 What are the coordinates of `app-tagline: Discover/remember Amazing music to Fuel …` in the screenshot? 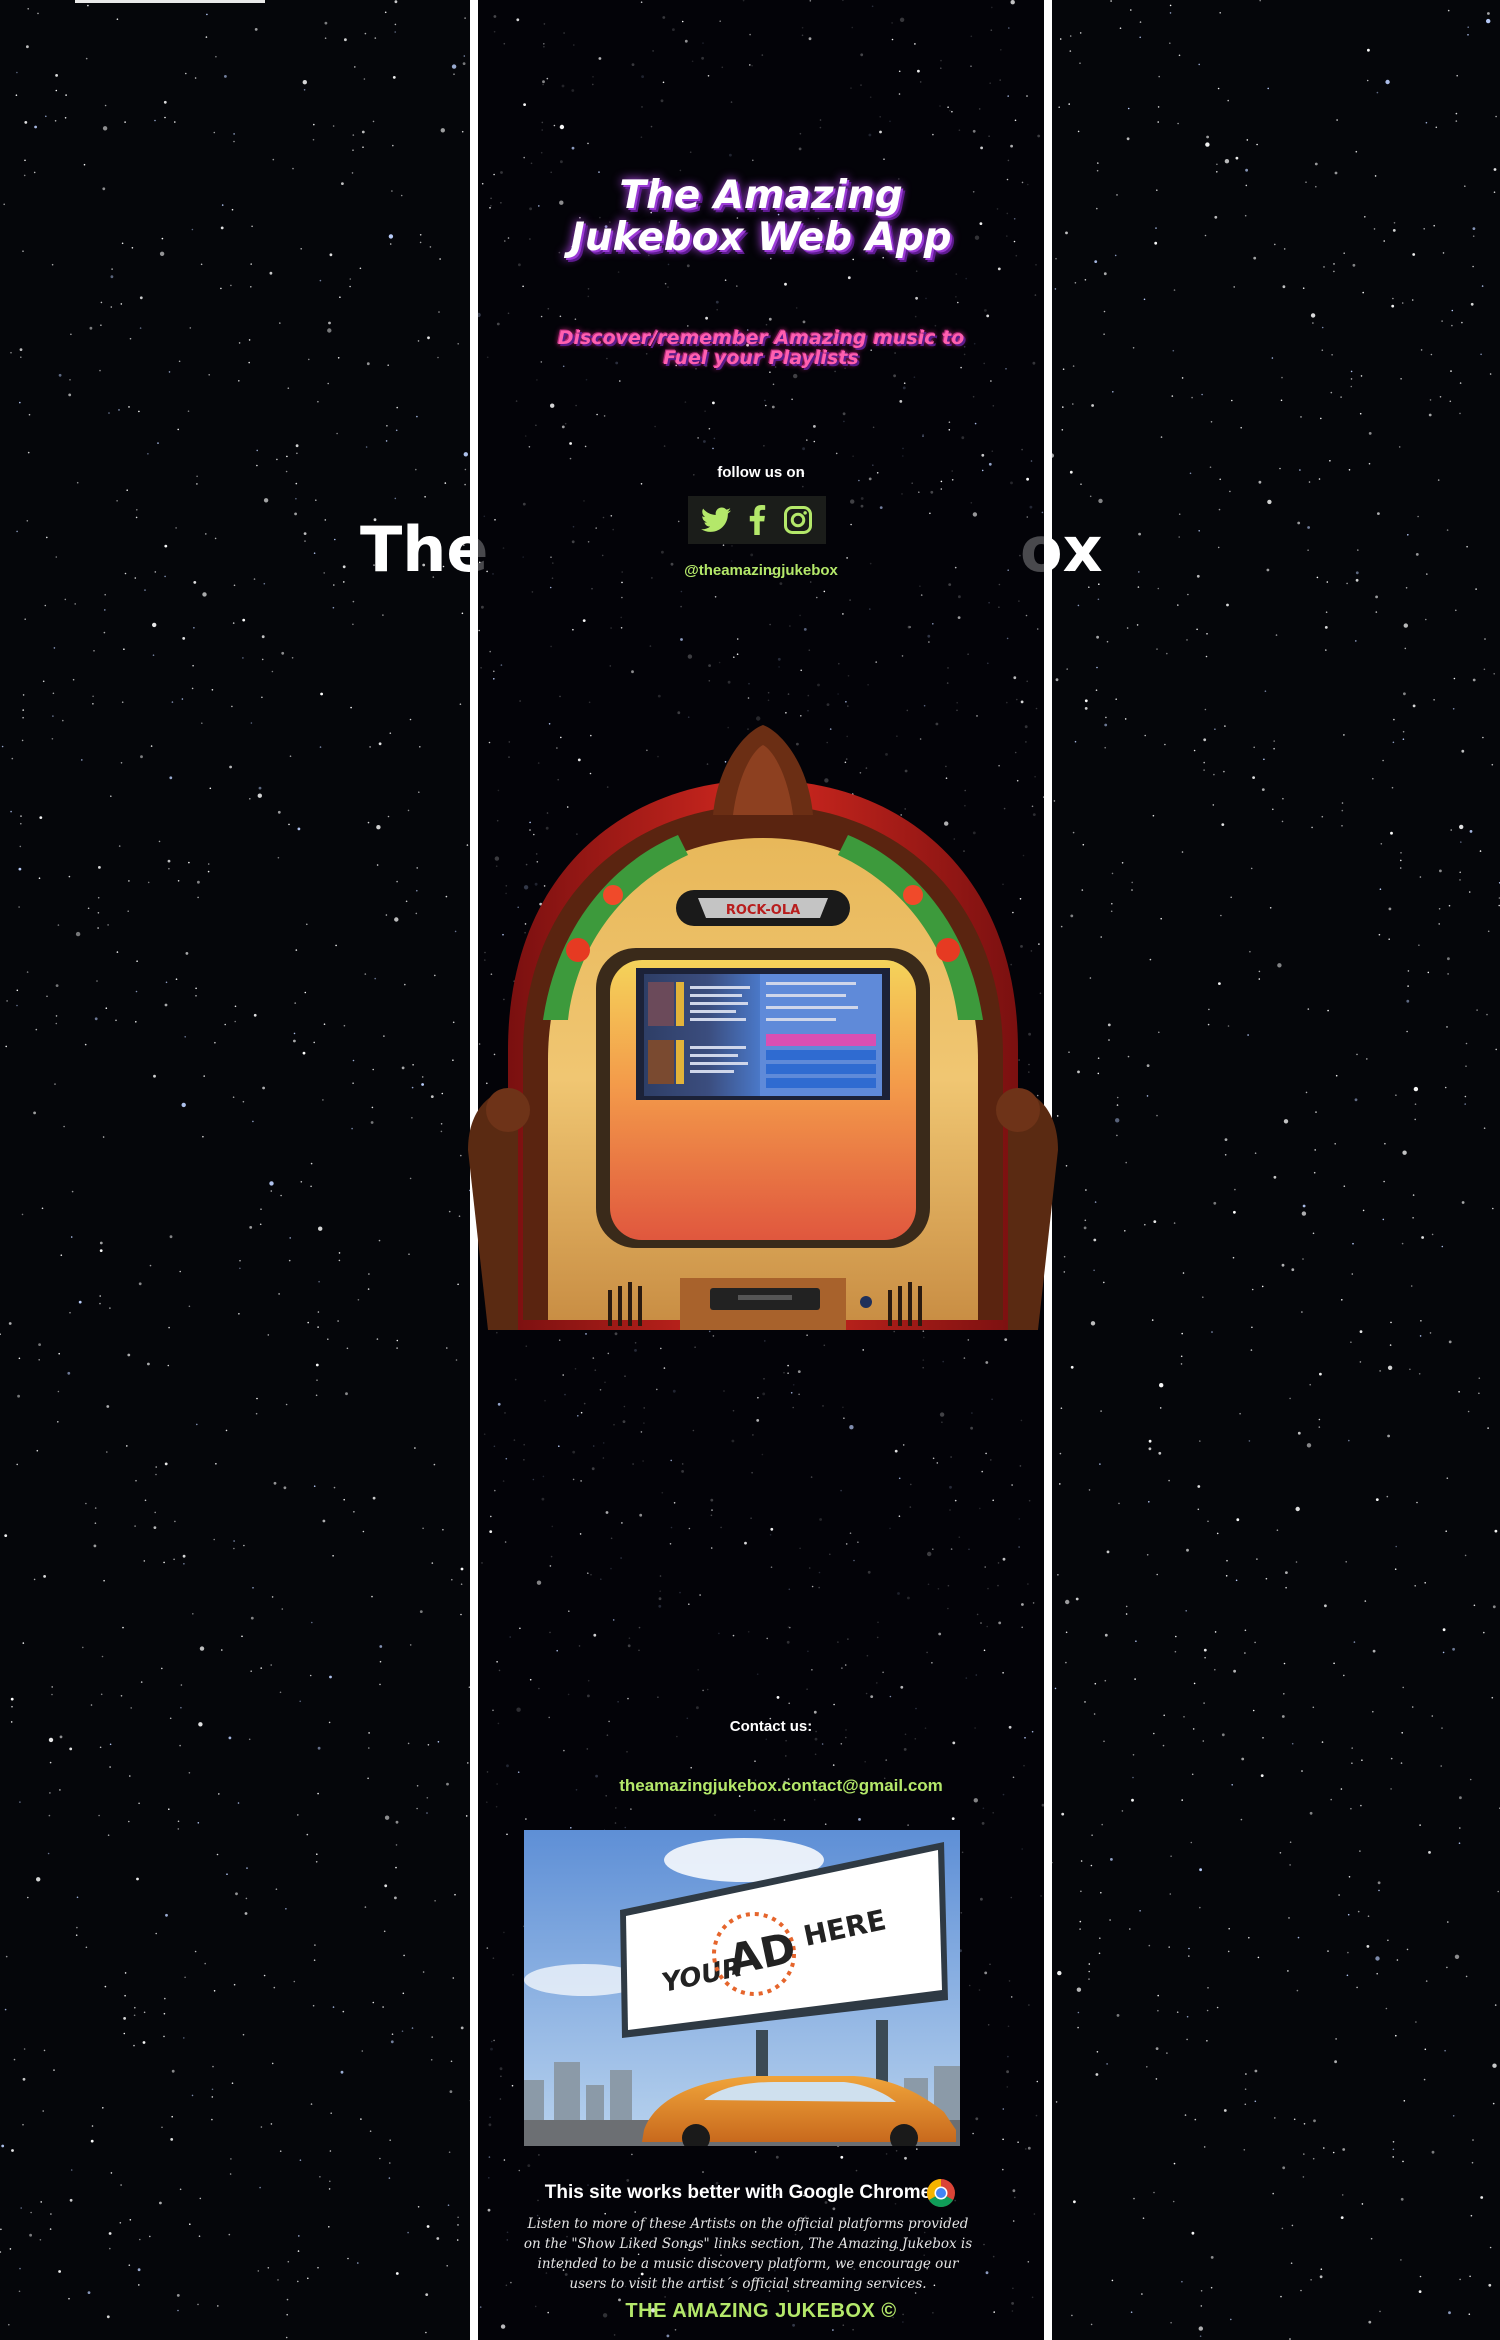 It's located at (761, 348).